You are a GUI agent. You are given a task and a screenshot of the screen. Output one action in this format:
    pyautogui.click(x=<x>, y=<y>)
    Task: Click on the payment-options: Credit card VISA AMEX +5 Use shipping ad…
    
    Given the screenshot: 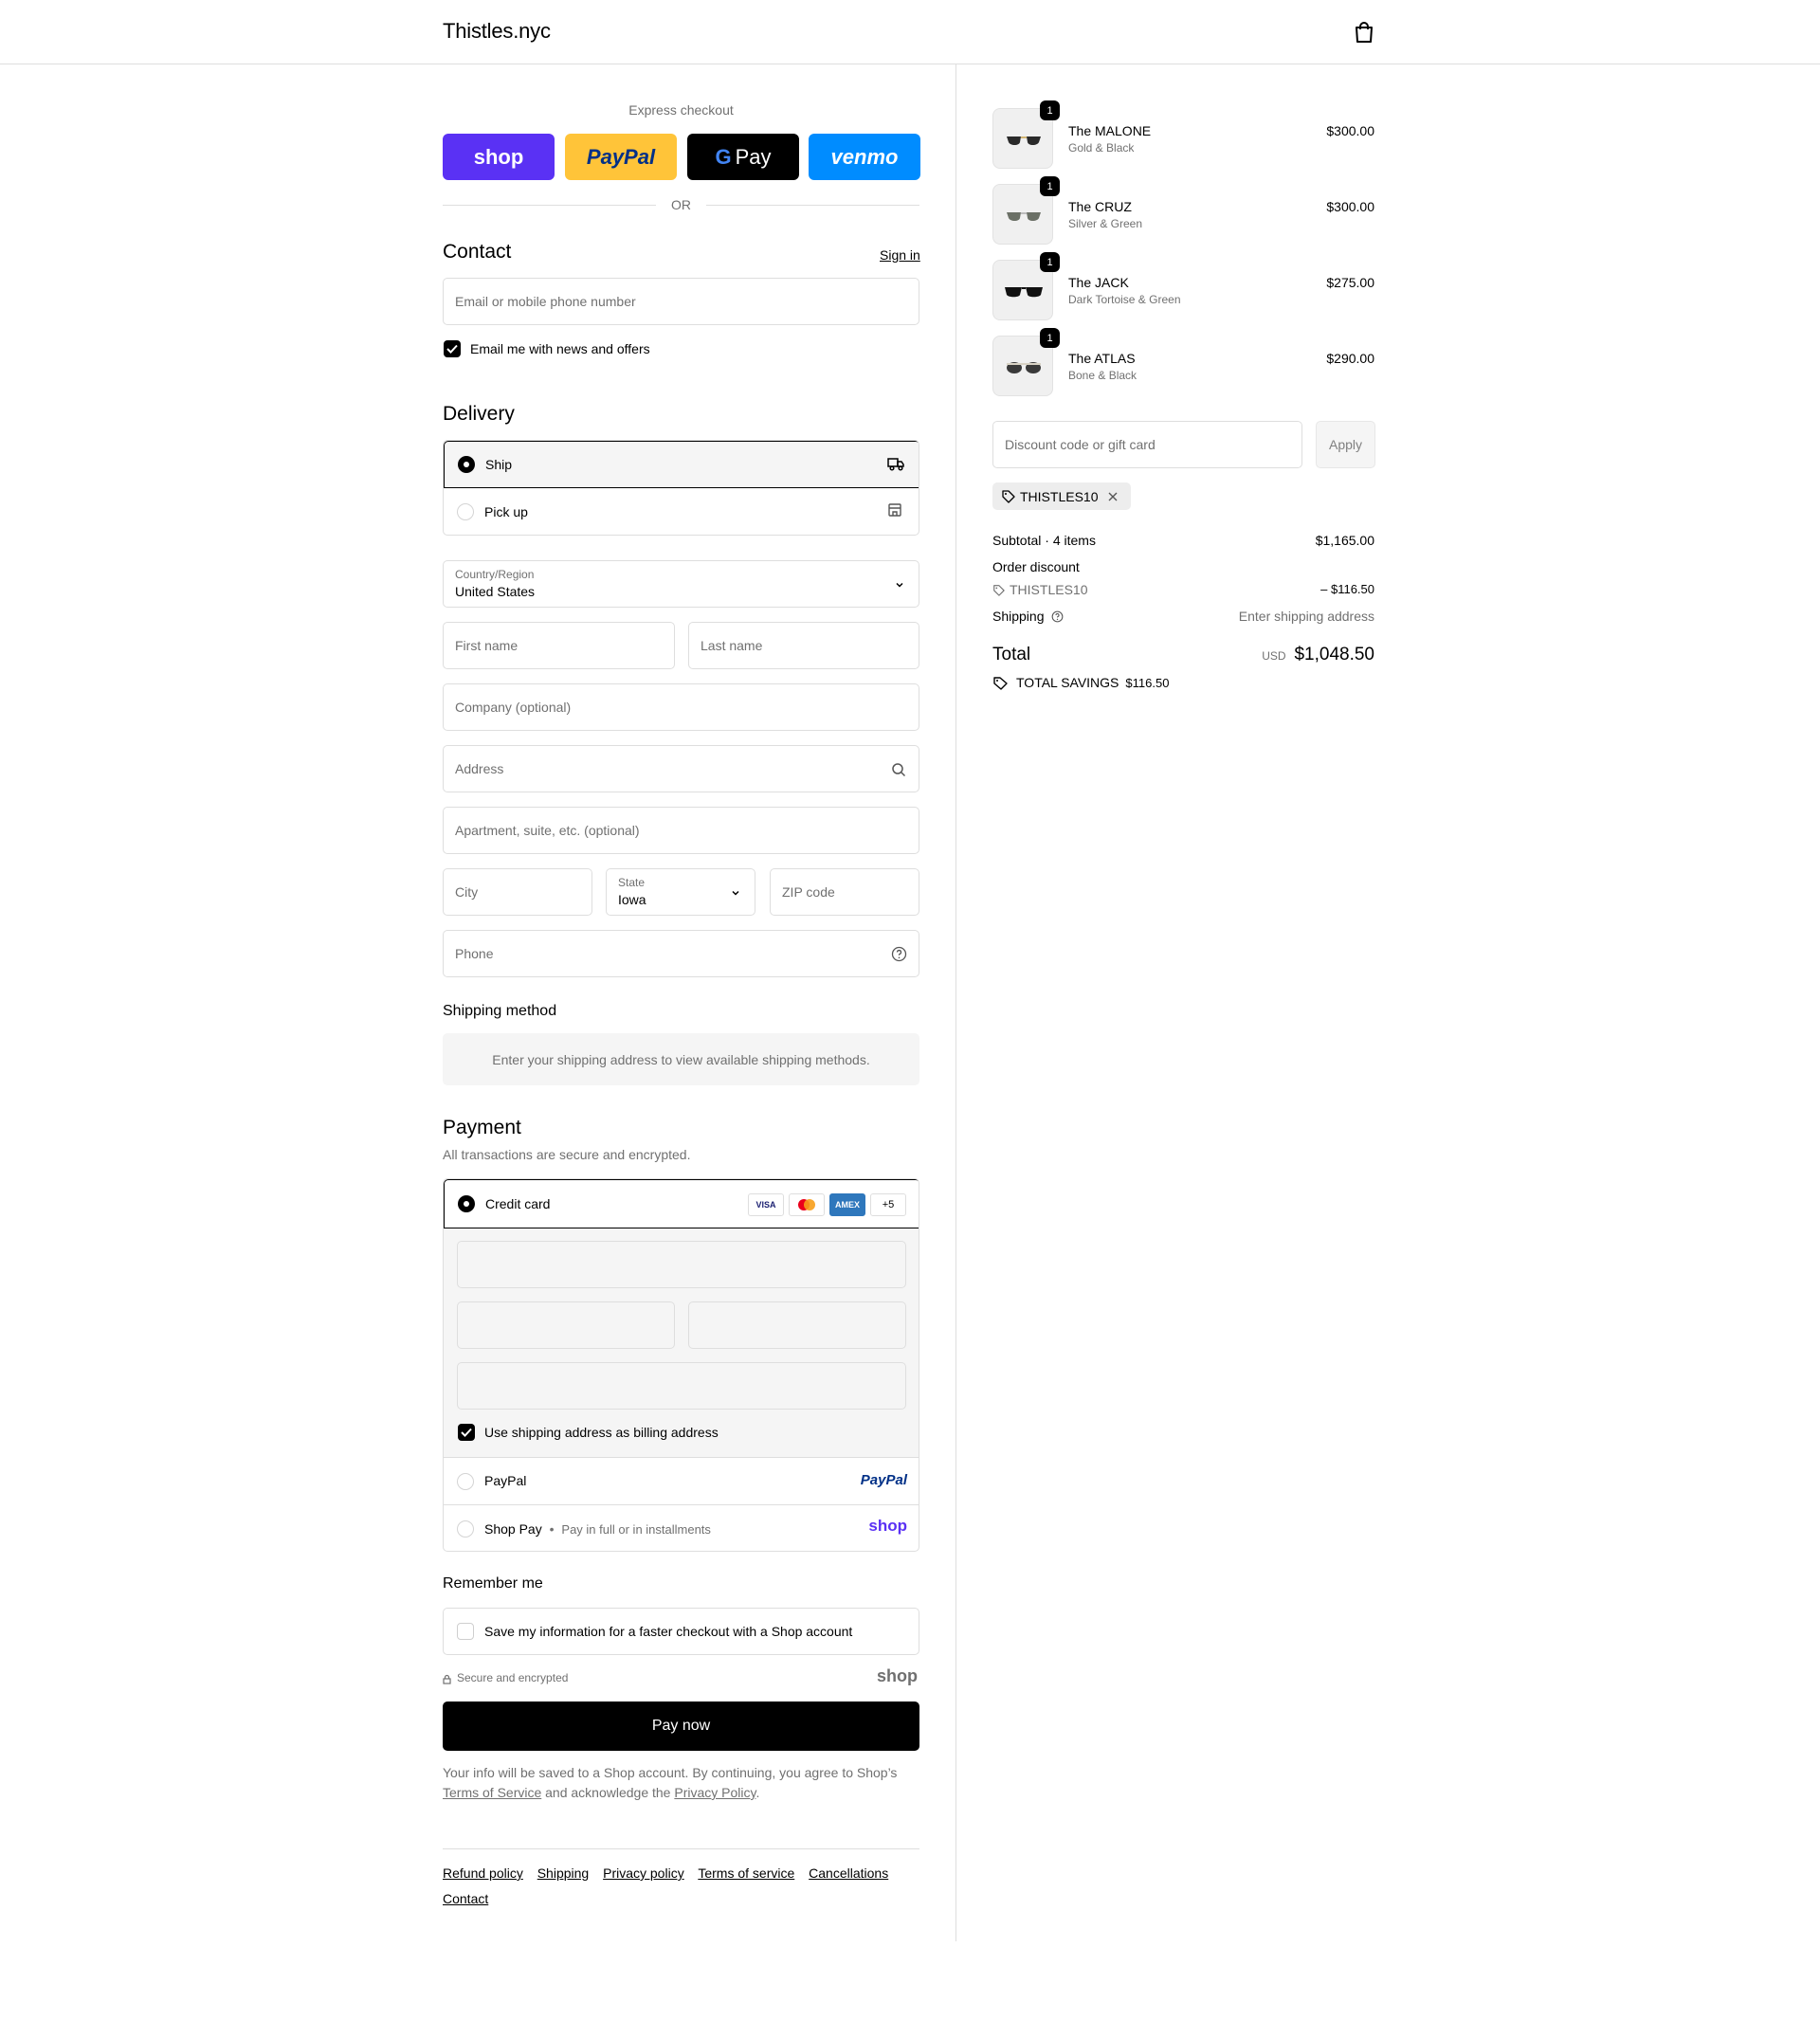 What is the action you would take?
    pyautogui.click(x=681, y=1365)
    